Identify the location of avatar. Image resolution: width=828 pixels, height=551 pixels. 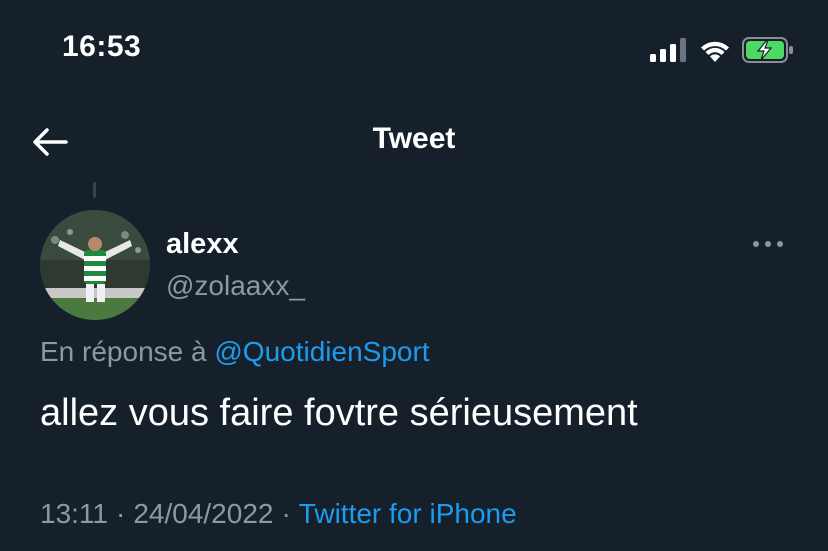
(95, 265).